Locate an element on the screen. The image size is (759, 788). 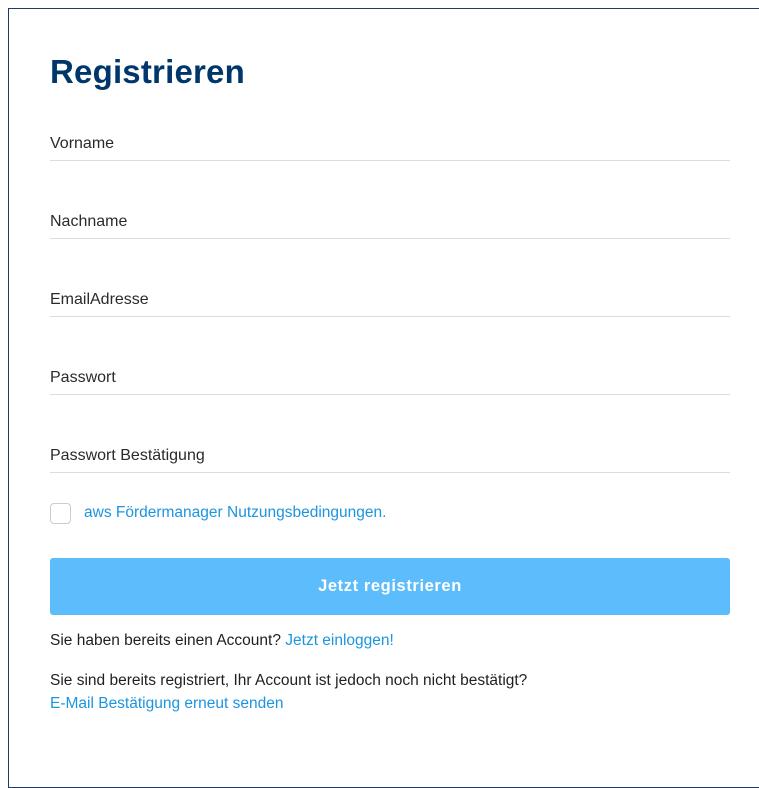
email-input is located at coordinates (390, 300).